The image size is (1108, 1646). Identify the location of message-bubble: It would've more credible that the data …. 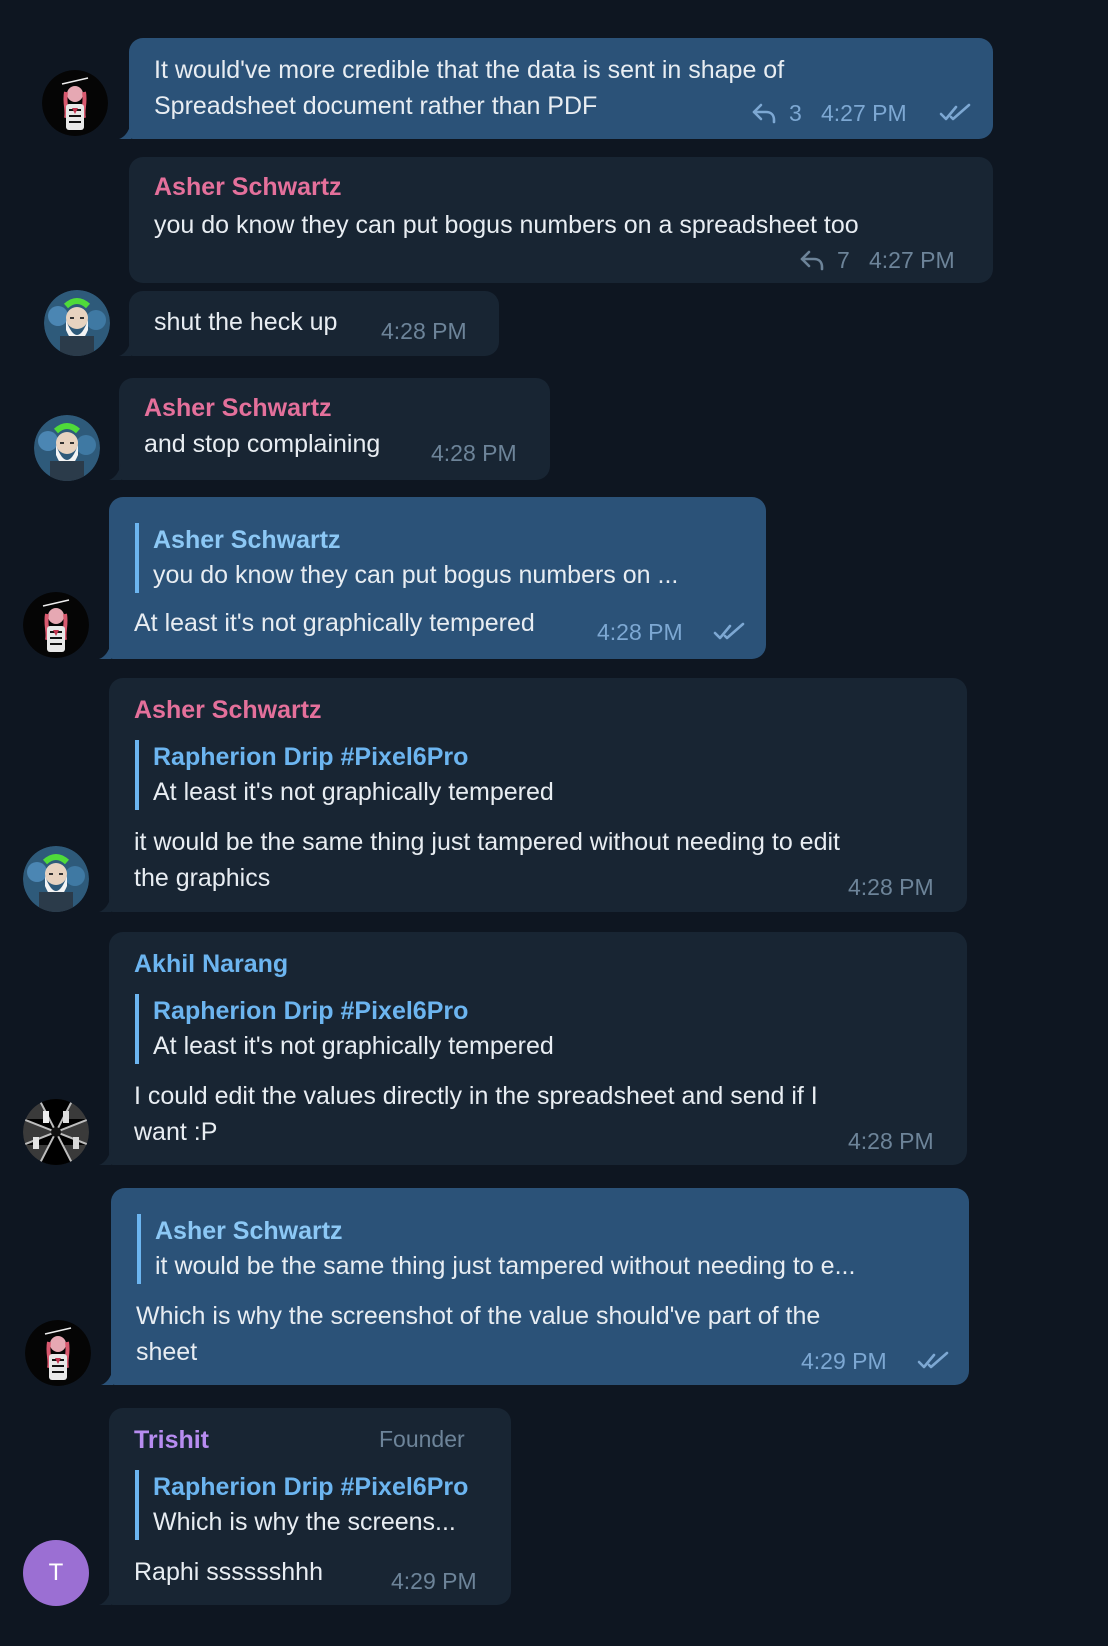
(561, 88).